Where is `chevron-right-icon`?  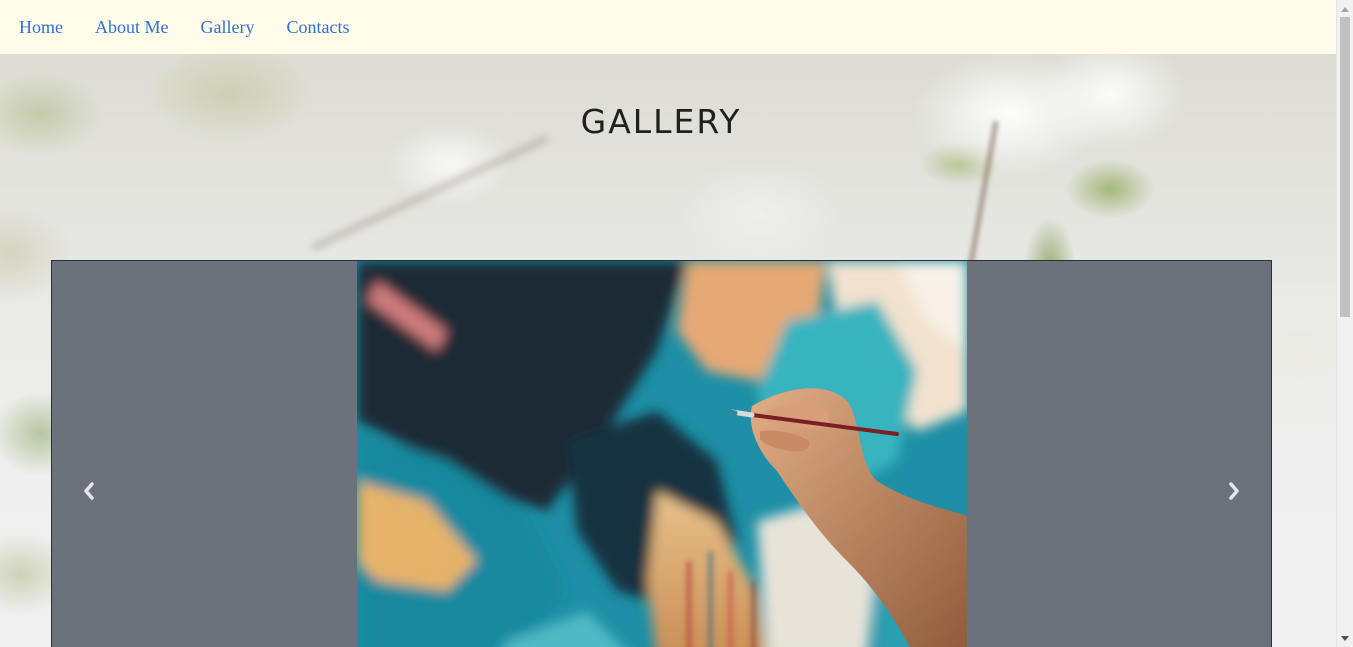
chevron-right-icon is located at coordinates (1234, 491).